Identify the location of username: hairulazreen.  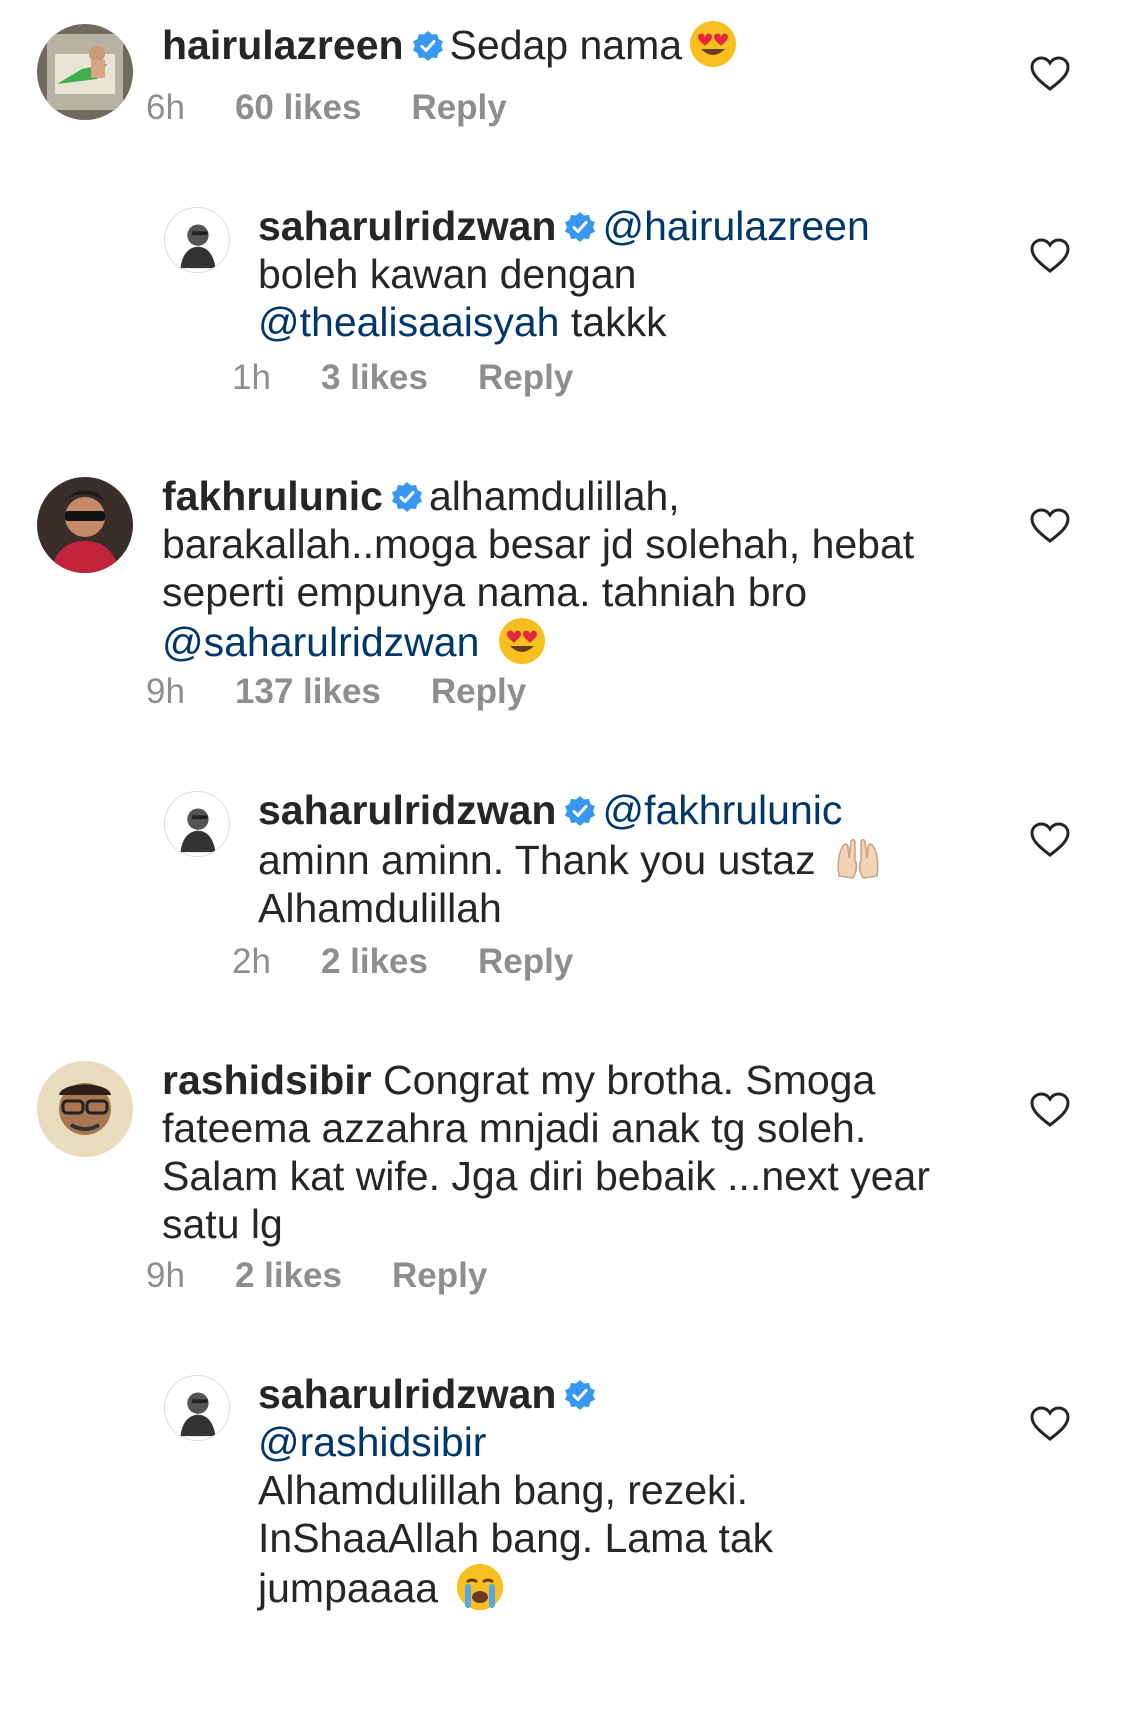
(283, 45).